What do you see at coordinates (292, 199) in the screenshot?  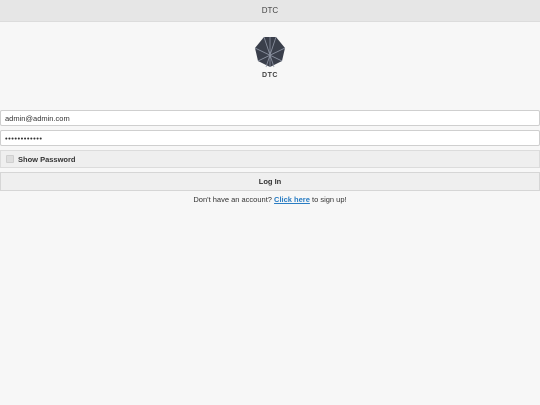 I see `signup-link: Click here` at bounding box center [292, 199].